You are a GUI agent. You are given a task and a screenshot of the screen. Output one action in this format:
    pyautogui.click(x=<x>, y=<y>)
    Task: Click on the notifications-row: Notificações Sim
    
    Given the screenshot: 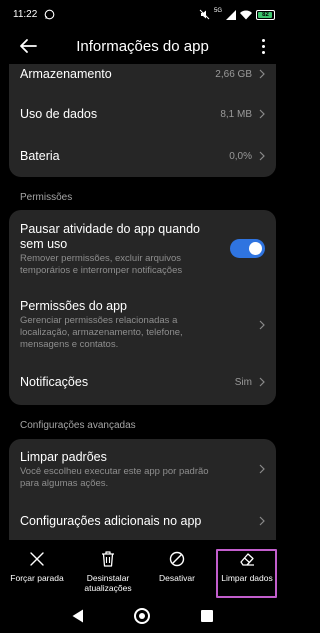 What is the action you would take?
    pyautogui.click(x=142, y=383)
    